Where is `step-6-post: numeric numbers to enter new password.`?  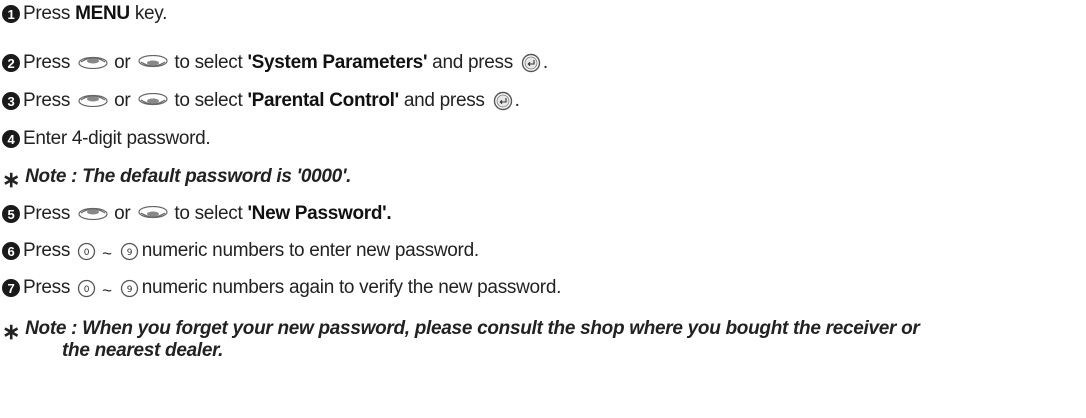
step-6-post: numeric numbers to enter new password. is located at coordinates (310, 250).